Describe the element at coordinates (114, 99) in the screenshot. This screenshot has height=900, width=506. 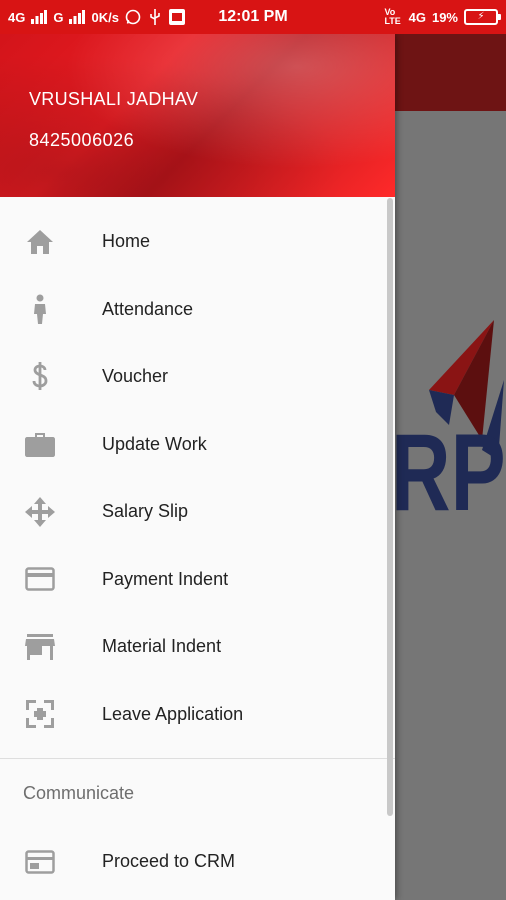
I see `user-name: VRUSHALI JADHAV` at that location.